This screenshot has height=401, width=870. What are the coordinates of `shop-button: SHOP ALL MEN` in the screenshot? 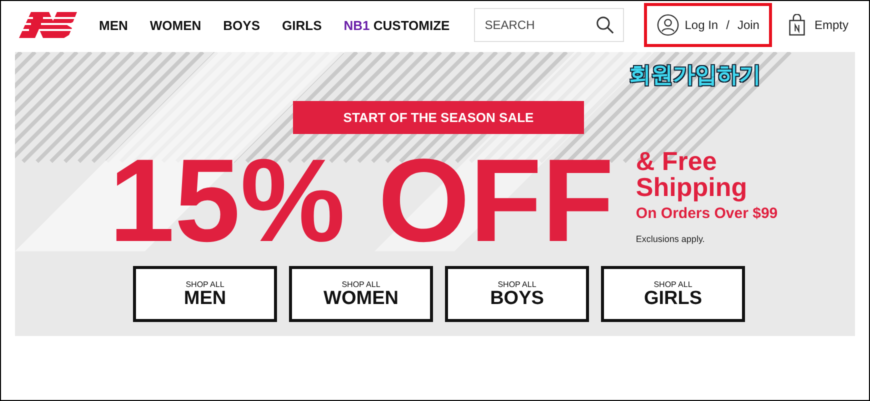 It's located at (205, 294).